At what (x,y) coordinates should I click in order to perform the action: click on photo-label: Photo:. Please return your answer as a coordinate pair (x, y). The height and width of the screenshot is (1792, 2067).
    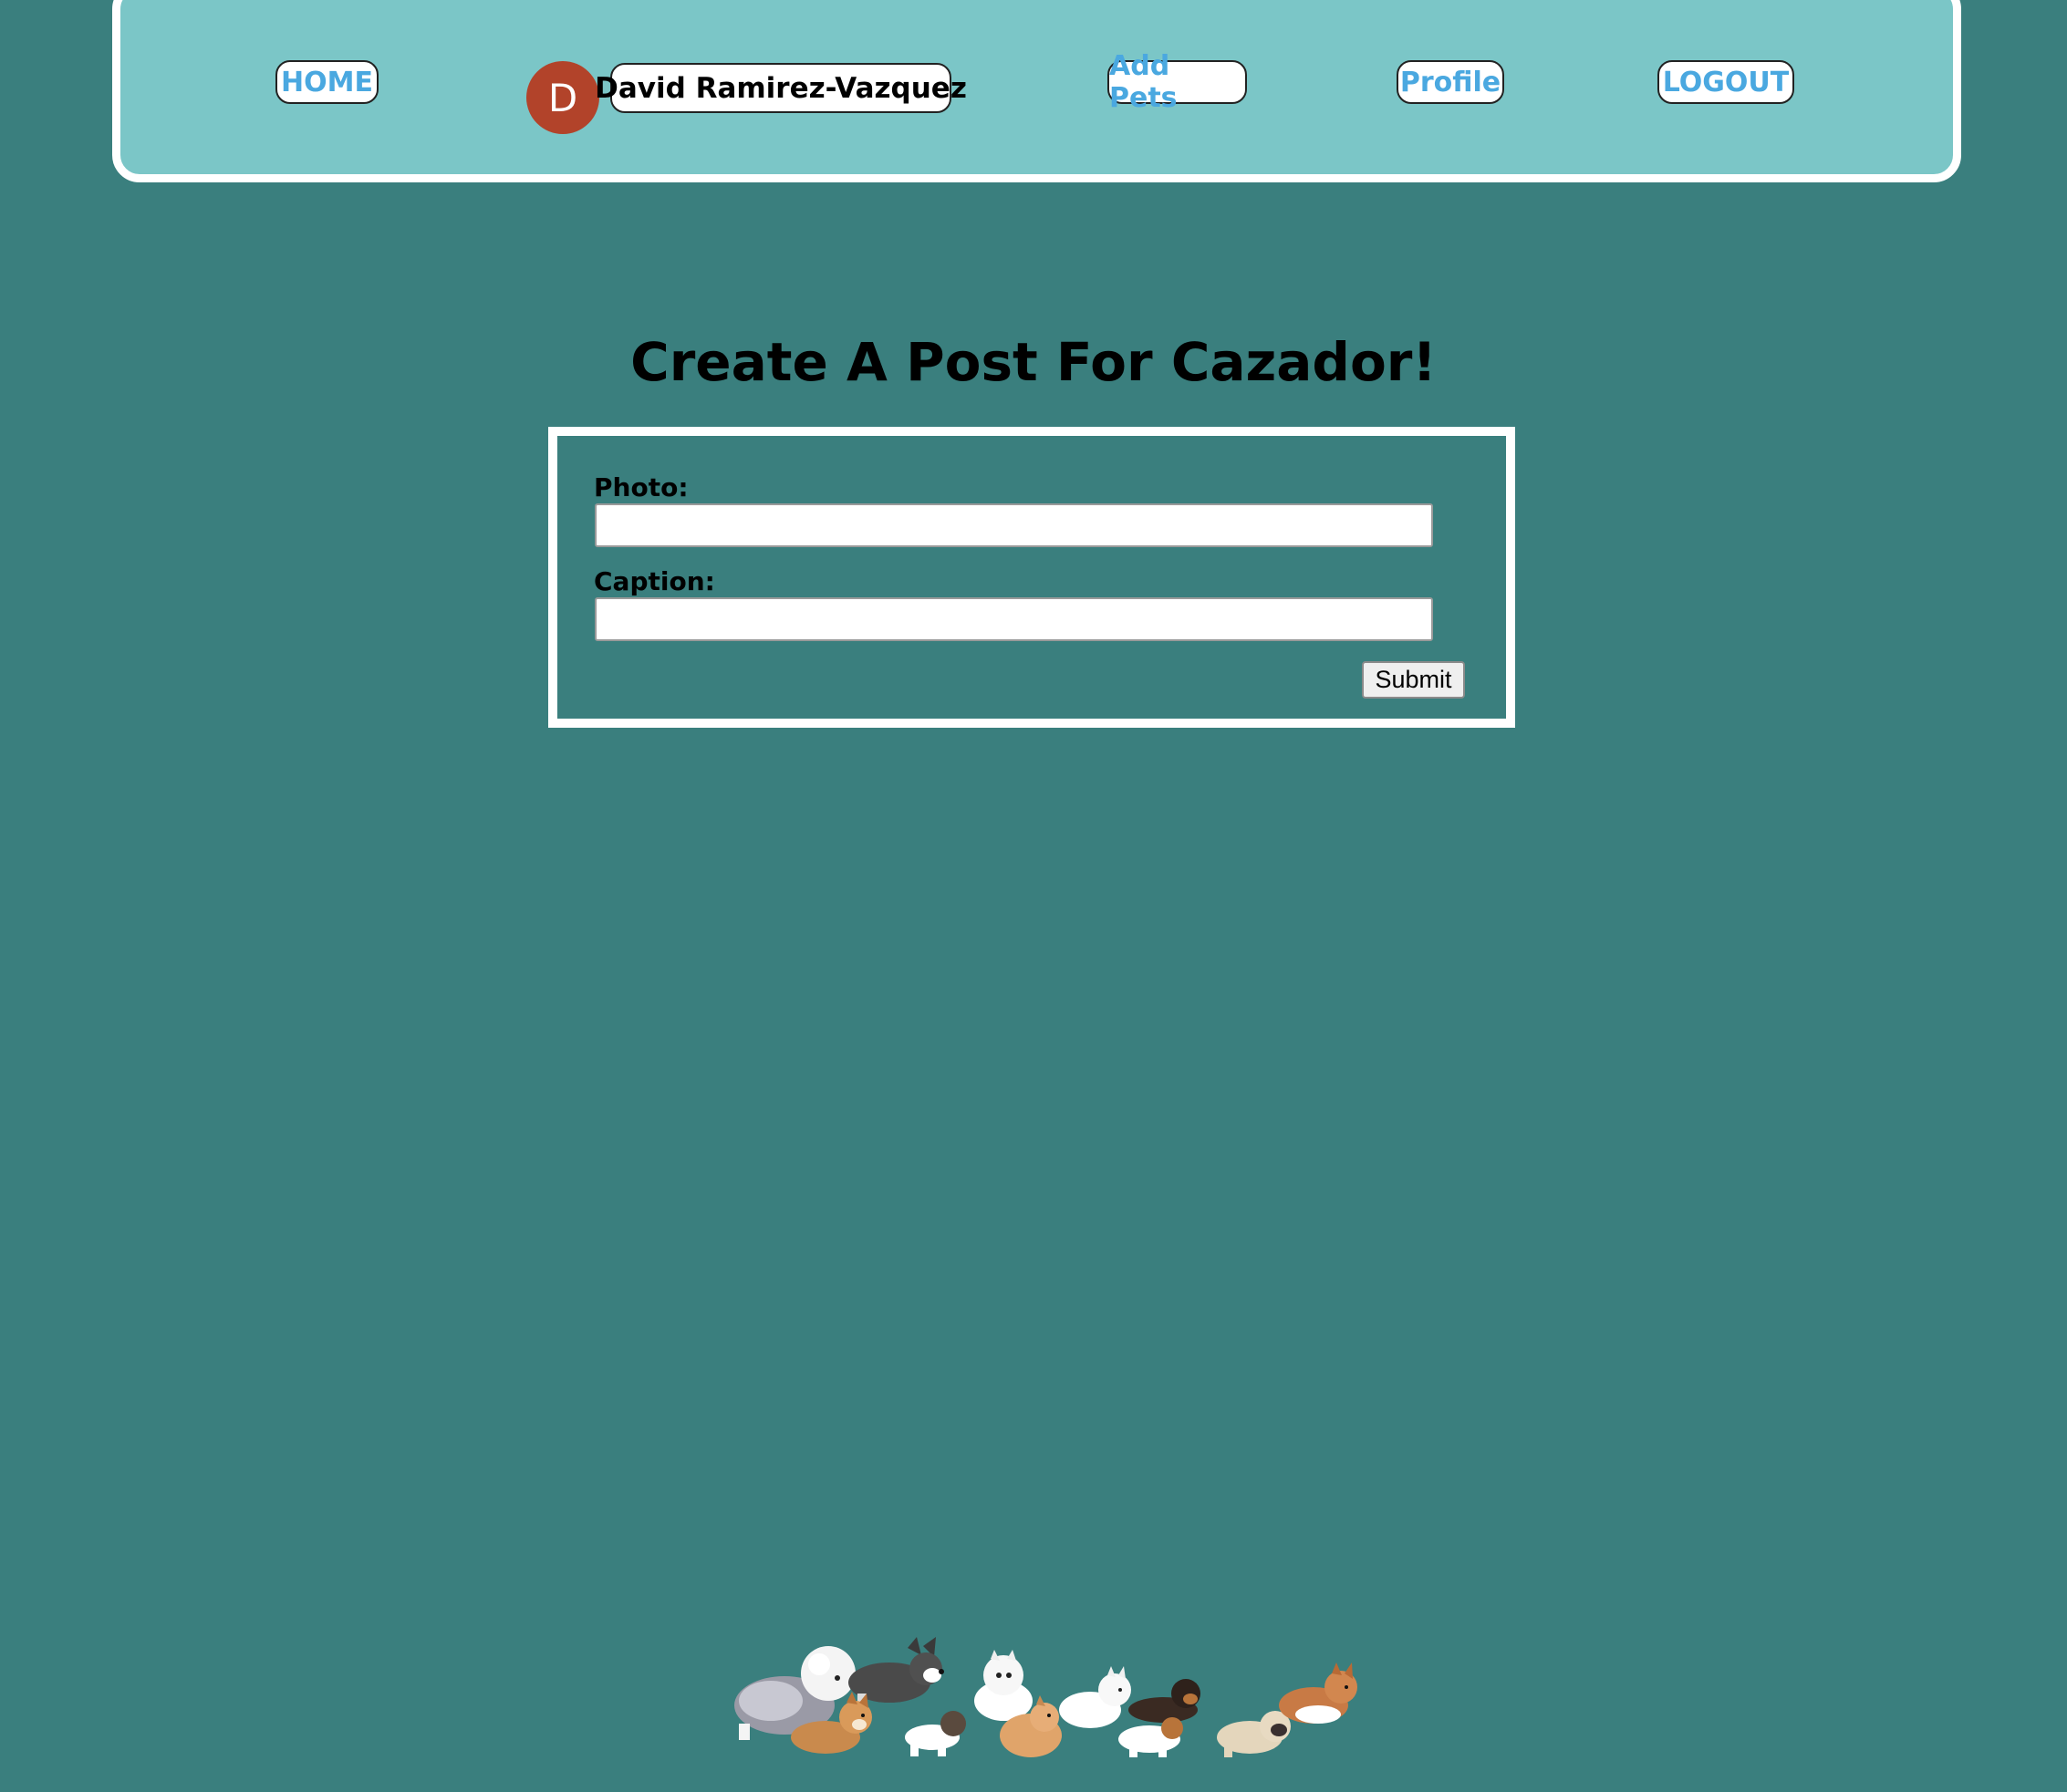
    Looking at the image, I should click on (641, 487).